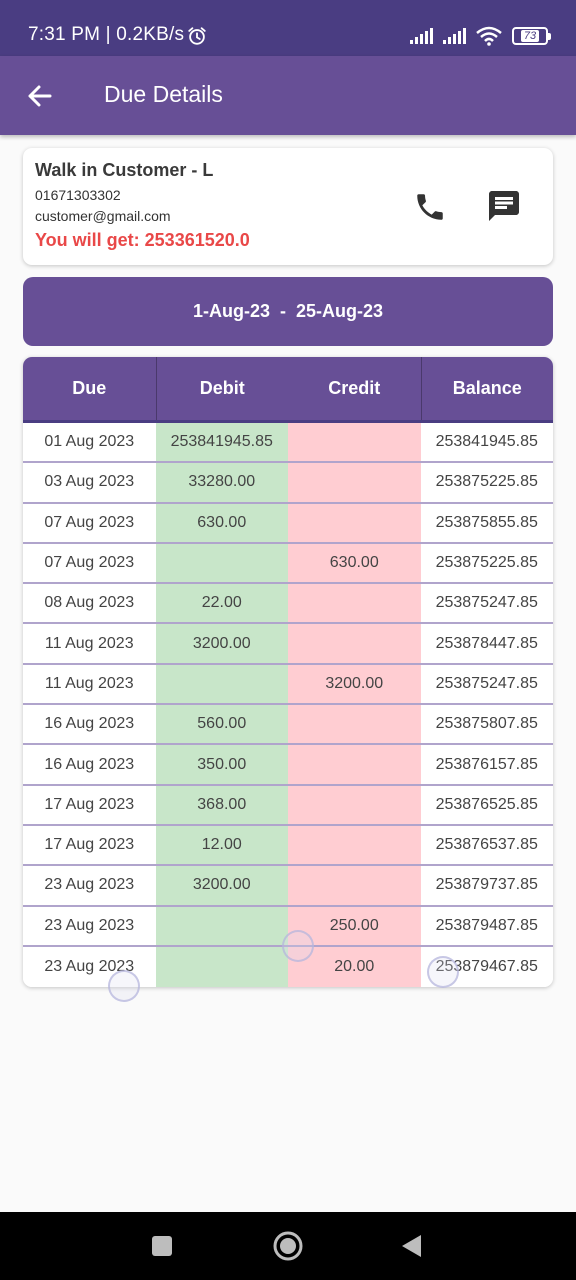 The width and height of the screenshot is (576, 1280). What do you see at coordinates (486, 925) in the screenshot?
I see `balance-cell: 253879487.85` at bounding box center [486, 925].